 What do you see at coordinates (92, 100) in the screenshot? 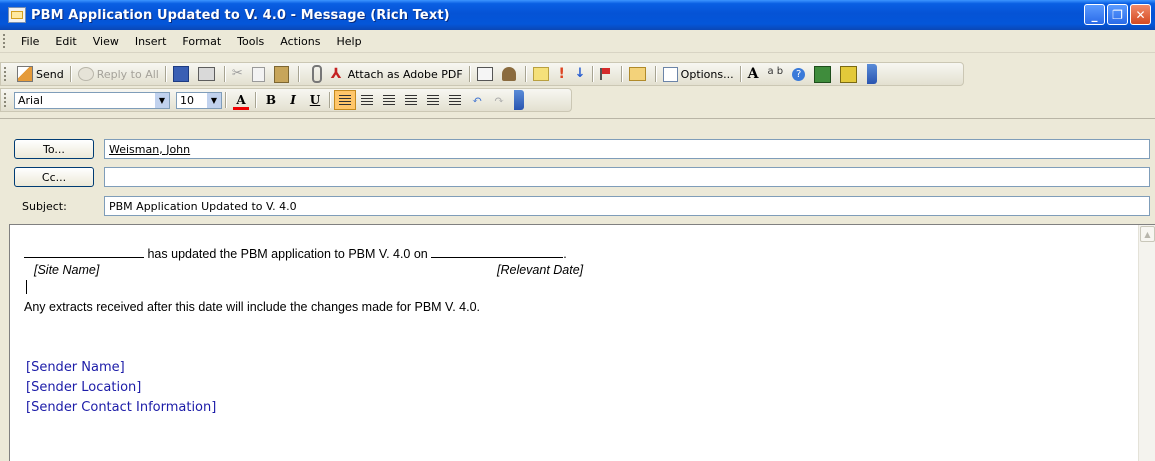
I see `font-name-select: Arial ▼` at bounding box center [92, 100].